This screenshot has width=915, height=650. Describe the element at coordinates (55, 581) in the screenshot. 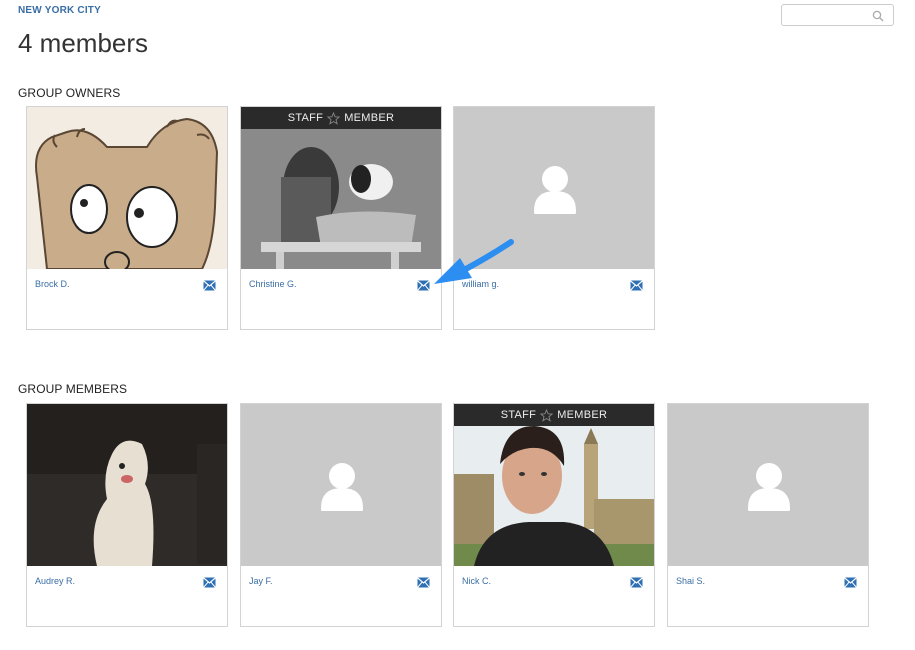

I see `member-name: Audrey R.` at that location.